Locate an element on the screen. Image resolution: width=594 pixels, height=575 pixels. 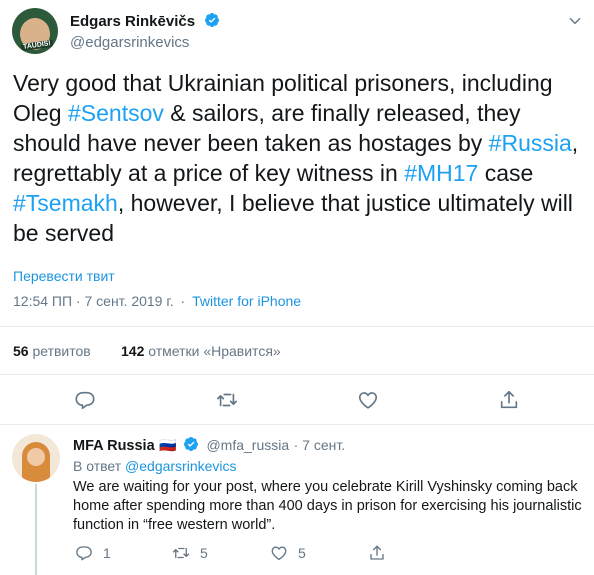
retweet-button is located at coordinates (227, 400).